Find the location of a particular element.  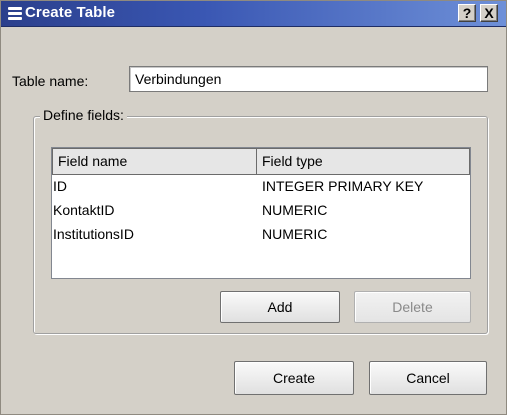

field-name-cell: KontaktID is located at coordinates (84, 210).